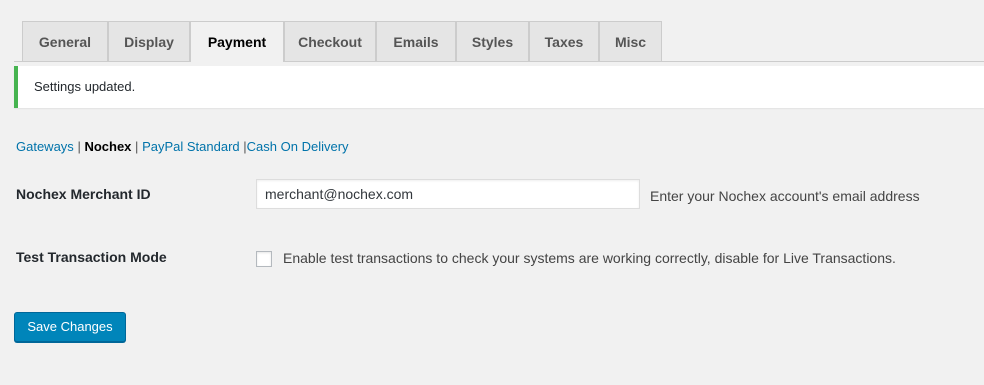 This screenshot has width=984, height=385. What do you see at coordinates (149, 41) in the screenshot?
I see `tab-display: Display` at bounding box center [149, 41].